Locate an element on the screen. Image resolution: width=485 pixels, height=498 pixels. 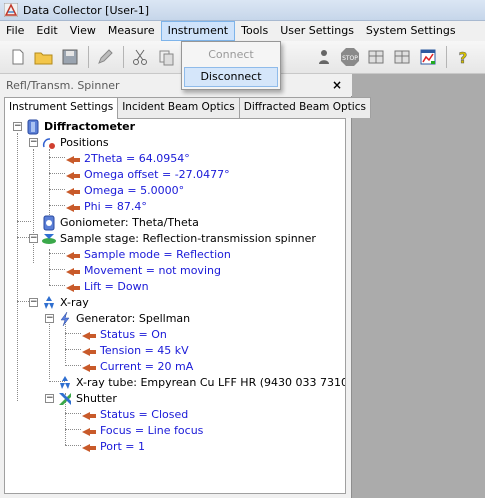
menu-edit: Edit is located at coordinates (46, 31).